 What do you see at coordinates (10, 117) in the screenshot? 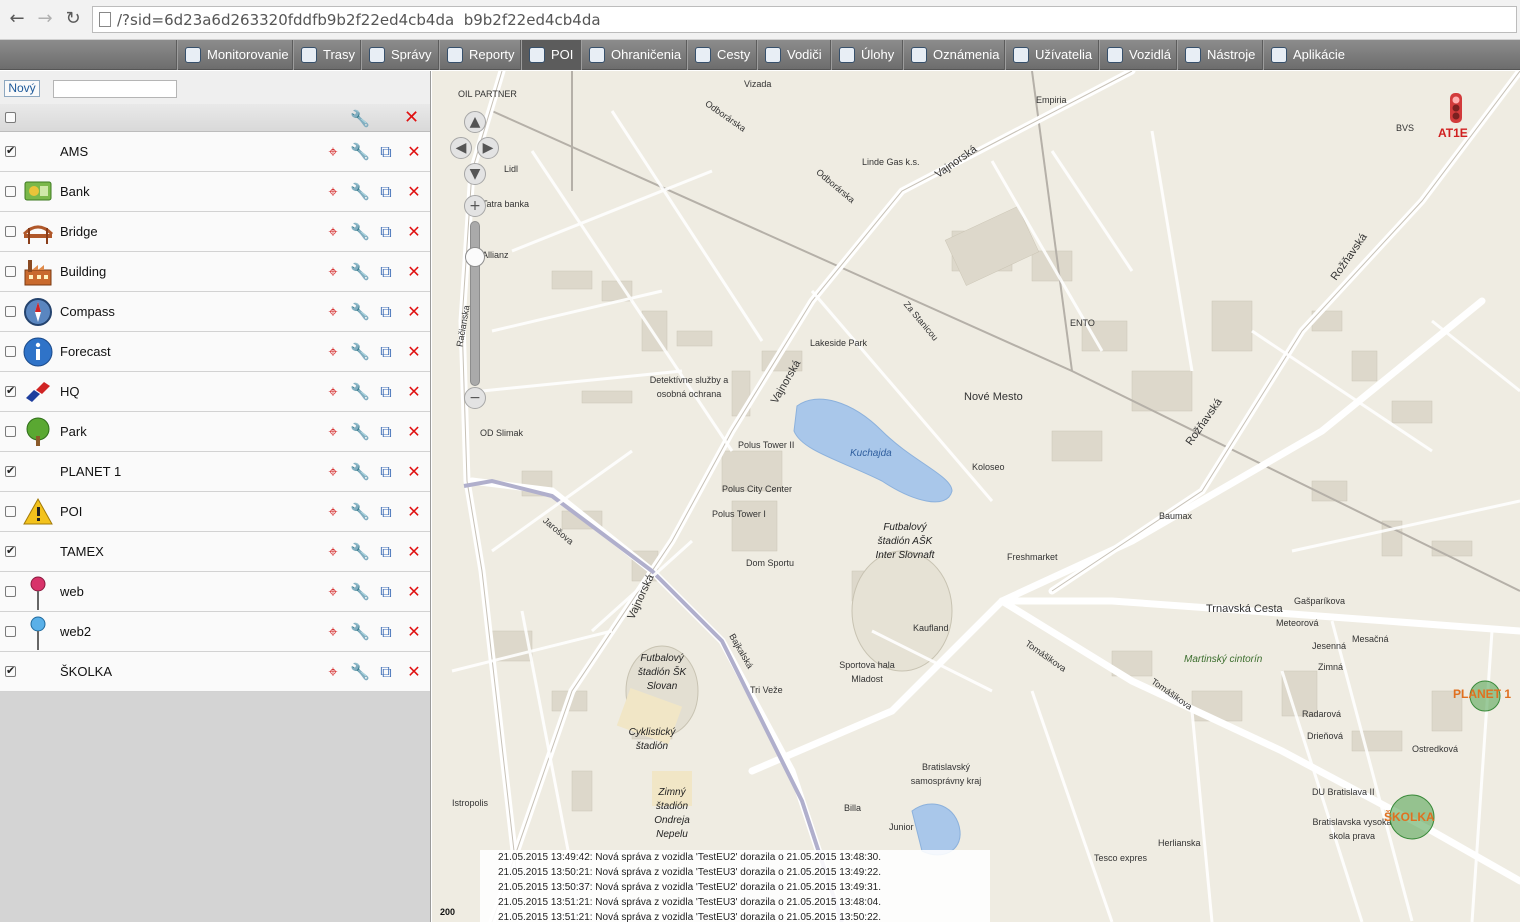
I see `select-all-checkbox` at bounding box center [10, 117].